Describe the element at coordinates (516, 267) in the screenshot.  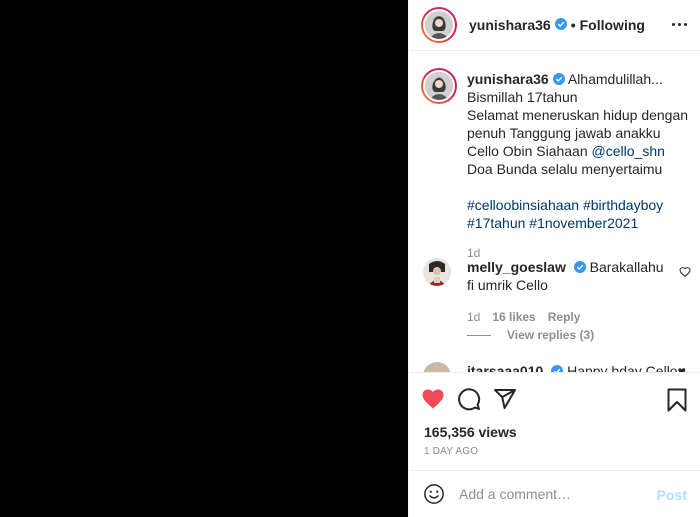
I see `commenter-username: melly_goeslaw` at that location.